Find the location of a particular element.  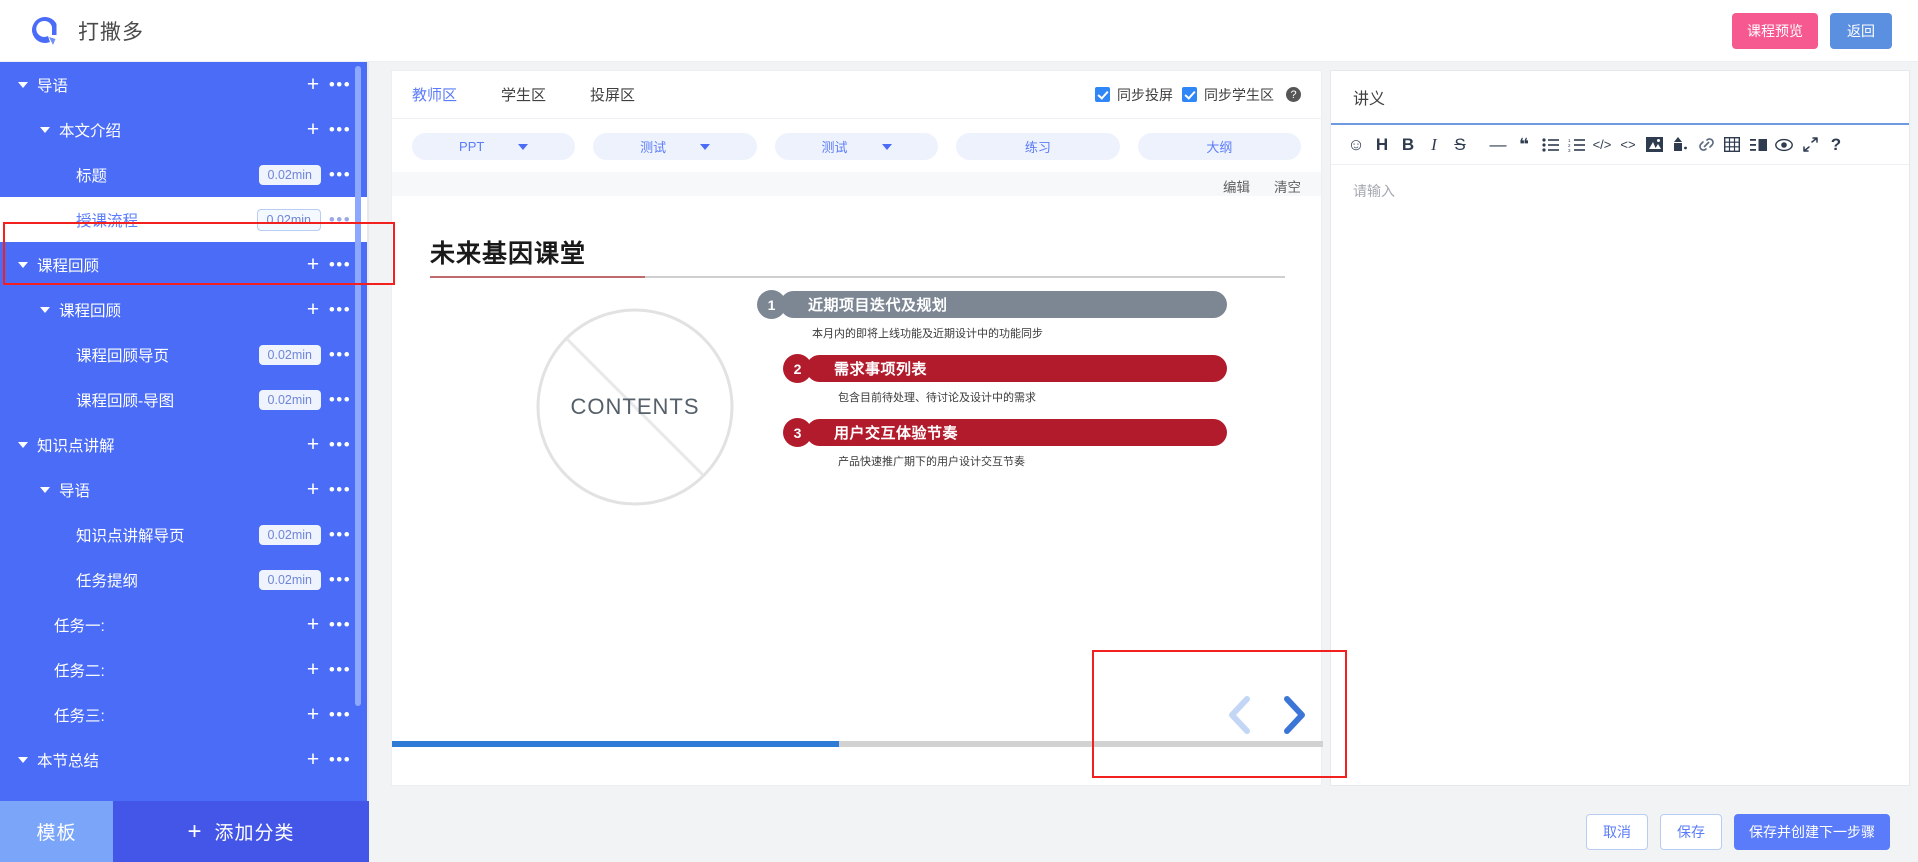

content-type-pills: PPT 测试 测试 练习 大纲 is located at coordinates (856, 145).